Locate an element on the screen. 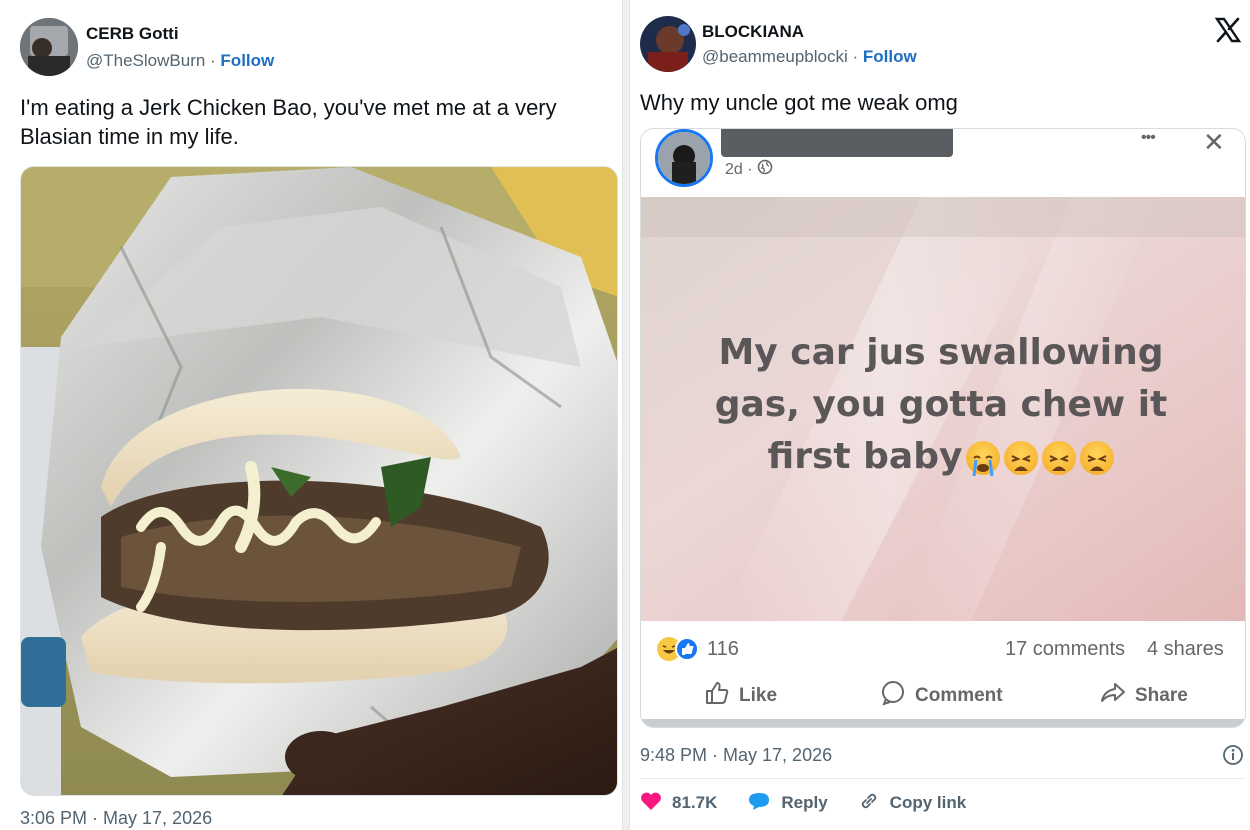  timestamp: 3:06 PM · May 17, 2026 is located at coordinates (116, 818).